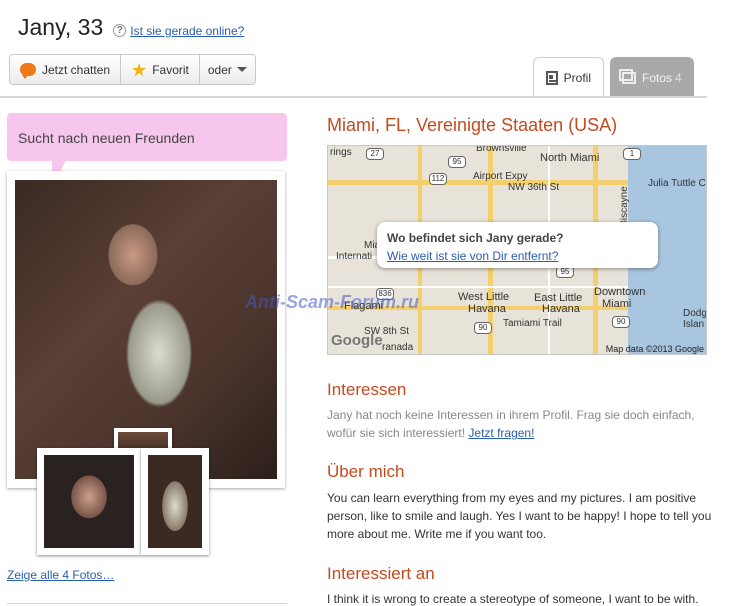 The height and width of the screenshot is (606, 741). Describe the element at coordinates (332, 302) in the screenshot. I see `watermark: Anti-Scam-Forum.ru` at that location.